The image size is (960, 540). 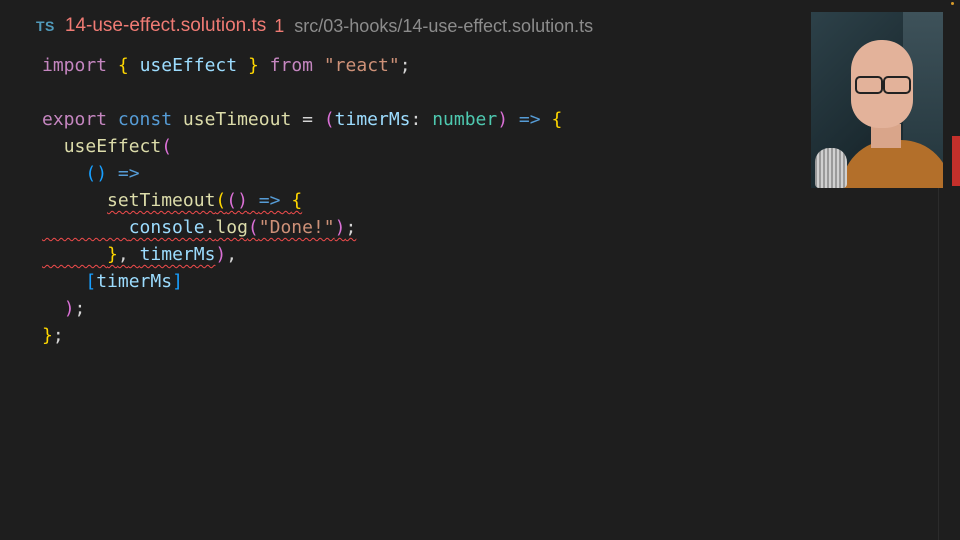 What do you see at coordinates (279, 25) in the screenshot?
I see `problem-count-badge: 1` at bounding box center [279, 25].